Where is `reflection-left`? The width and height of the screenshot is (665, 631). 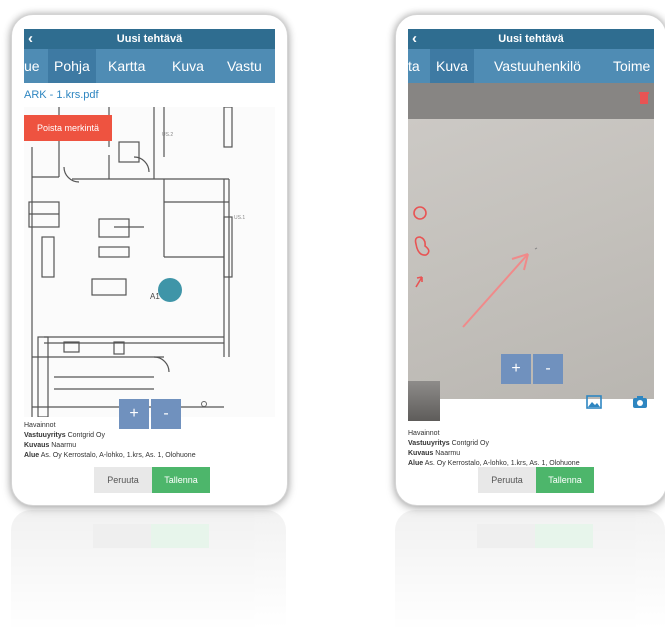
reflection-left is located at coordinates (148, 569).